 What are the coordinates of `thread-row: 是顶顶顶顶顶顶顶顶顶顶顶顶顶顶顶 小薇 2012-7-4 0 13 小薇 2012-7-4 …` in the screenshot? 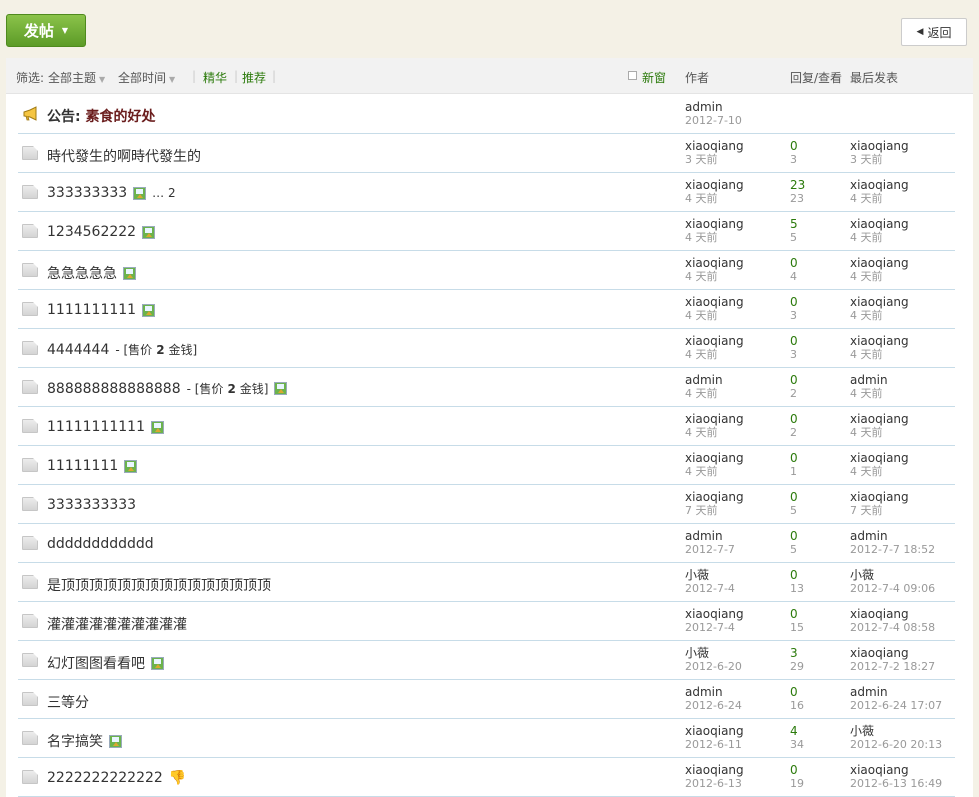 It's located at (486, 582).